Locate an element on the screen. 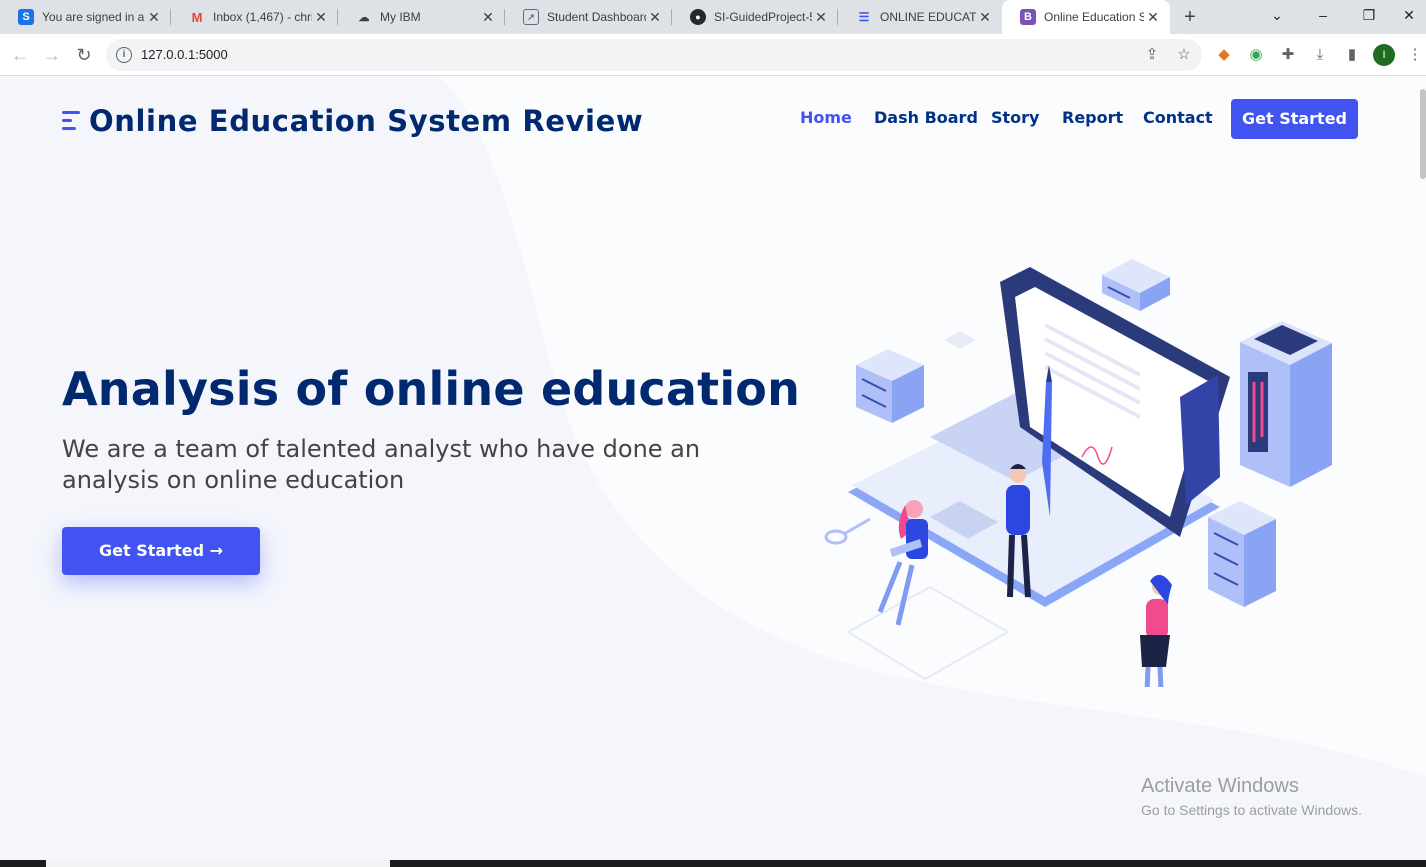 This screenshot has width=1426, height=867. tab-title: My IBM is located at coordinates (400, 17).